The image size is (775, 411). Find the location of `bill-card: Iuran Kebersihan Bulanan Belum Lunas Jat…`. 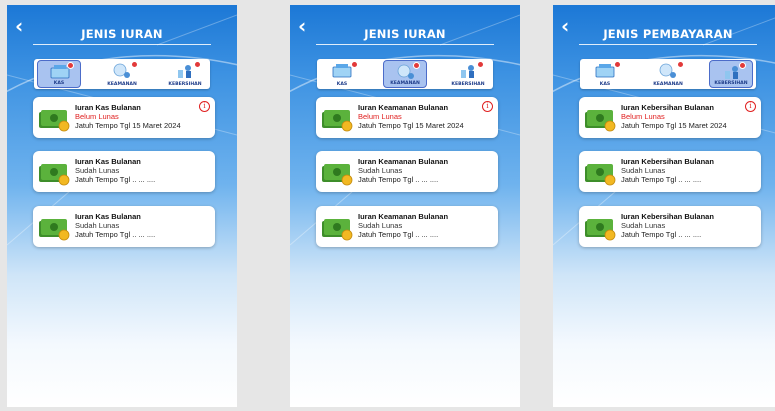

bill-card: Iuran Kebersihan Bulanan Belum Lunas Jat… is located at coordinates (670, 117).